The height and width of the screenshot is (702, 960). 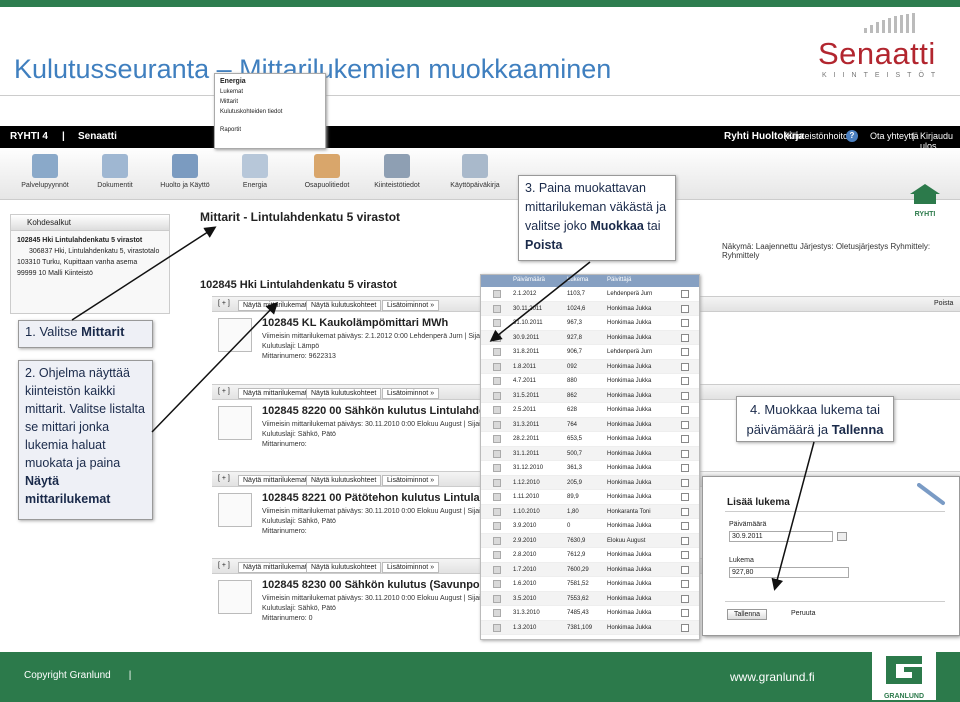 I want to click on tree-item: 103310 Turku, Kupittaan vanha asema, so click(x=90, y=262).